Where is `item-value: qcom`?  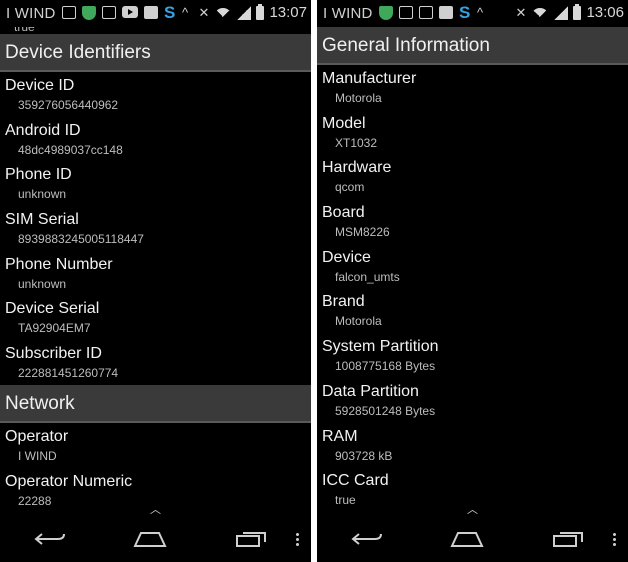 item-value: qcom is located at coordinates (350, 187).